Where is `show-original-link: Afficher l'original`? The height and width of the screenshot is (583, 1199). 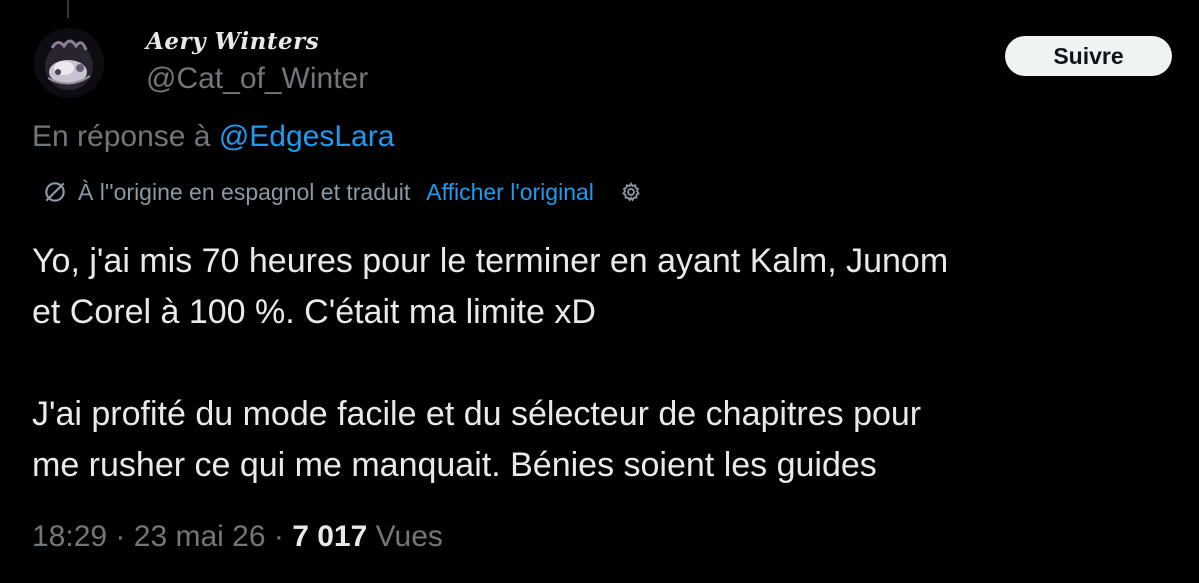
show-original-link: Afficher l'original is located at coordinates (510, 192).